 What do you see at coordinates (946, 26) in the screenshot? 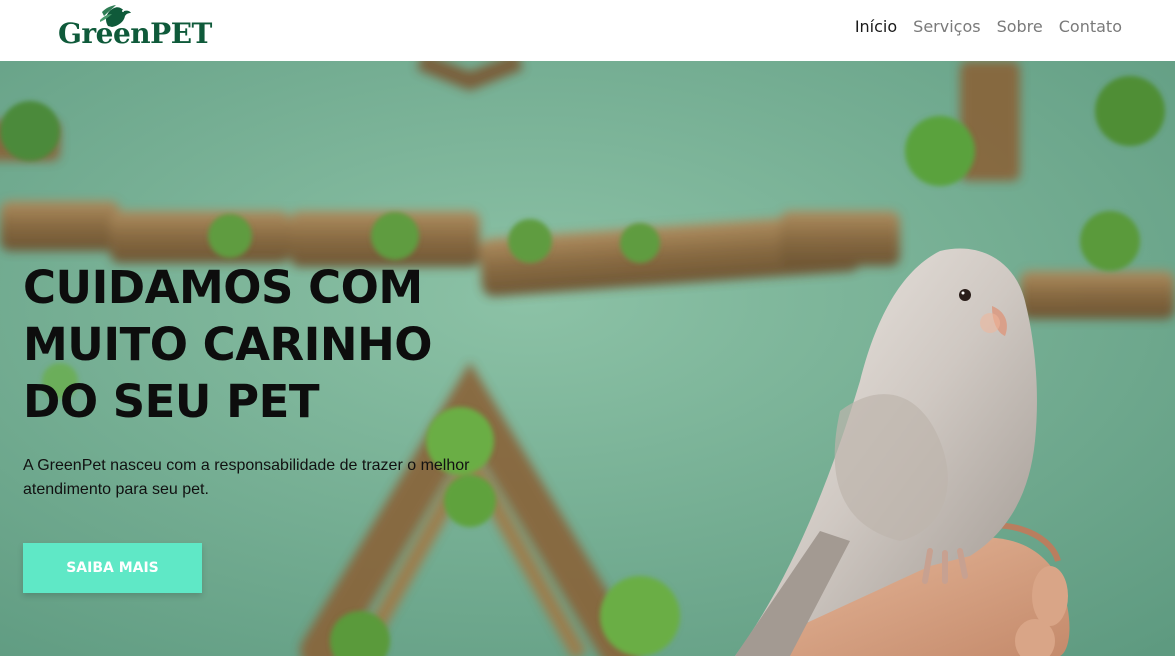
I see `nav-servicos: Serviços` at bounding box center [946, 26].